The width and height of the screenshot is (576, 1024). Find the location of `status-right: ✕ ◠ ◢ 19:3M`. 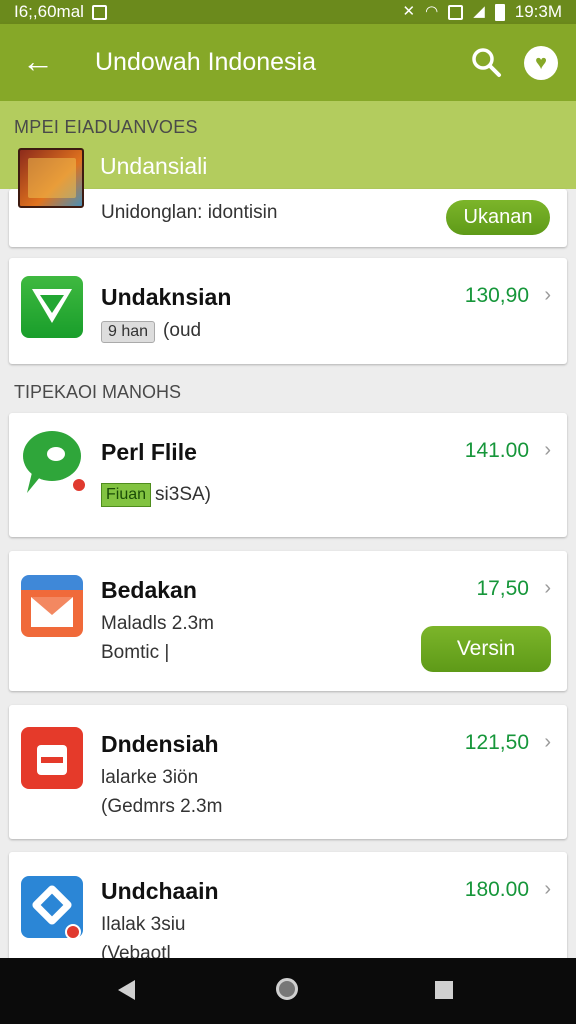

status-right: ✕ ◠ ◢ 19:3M is located at coordinates (482, 12).